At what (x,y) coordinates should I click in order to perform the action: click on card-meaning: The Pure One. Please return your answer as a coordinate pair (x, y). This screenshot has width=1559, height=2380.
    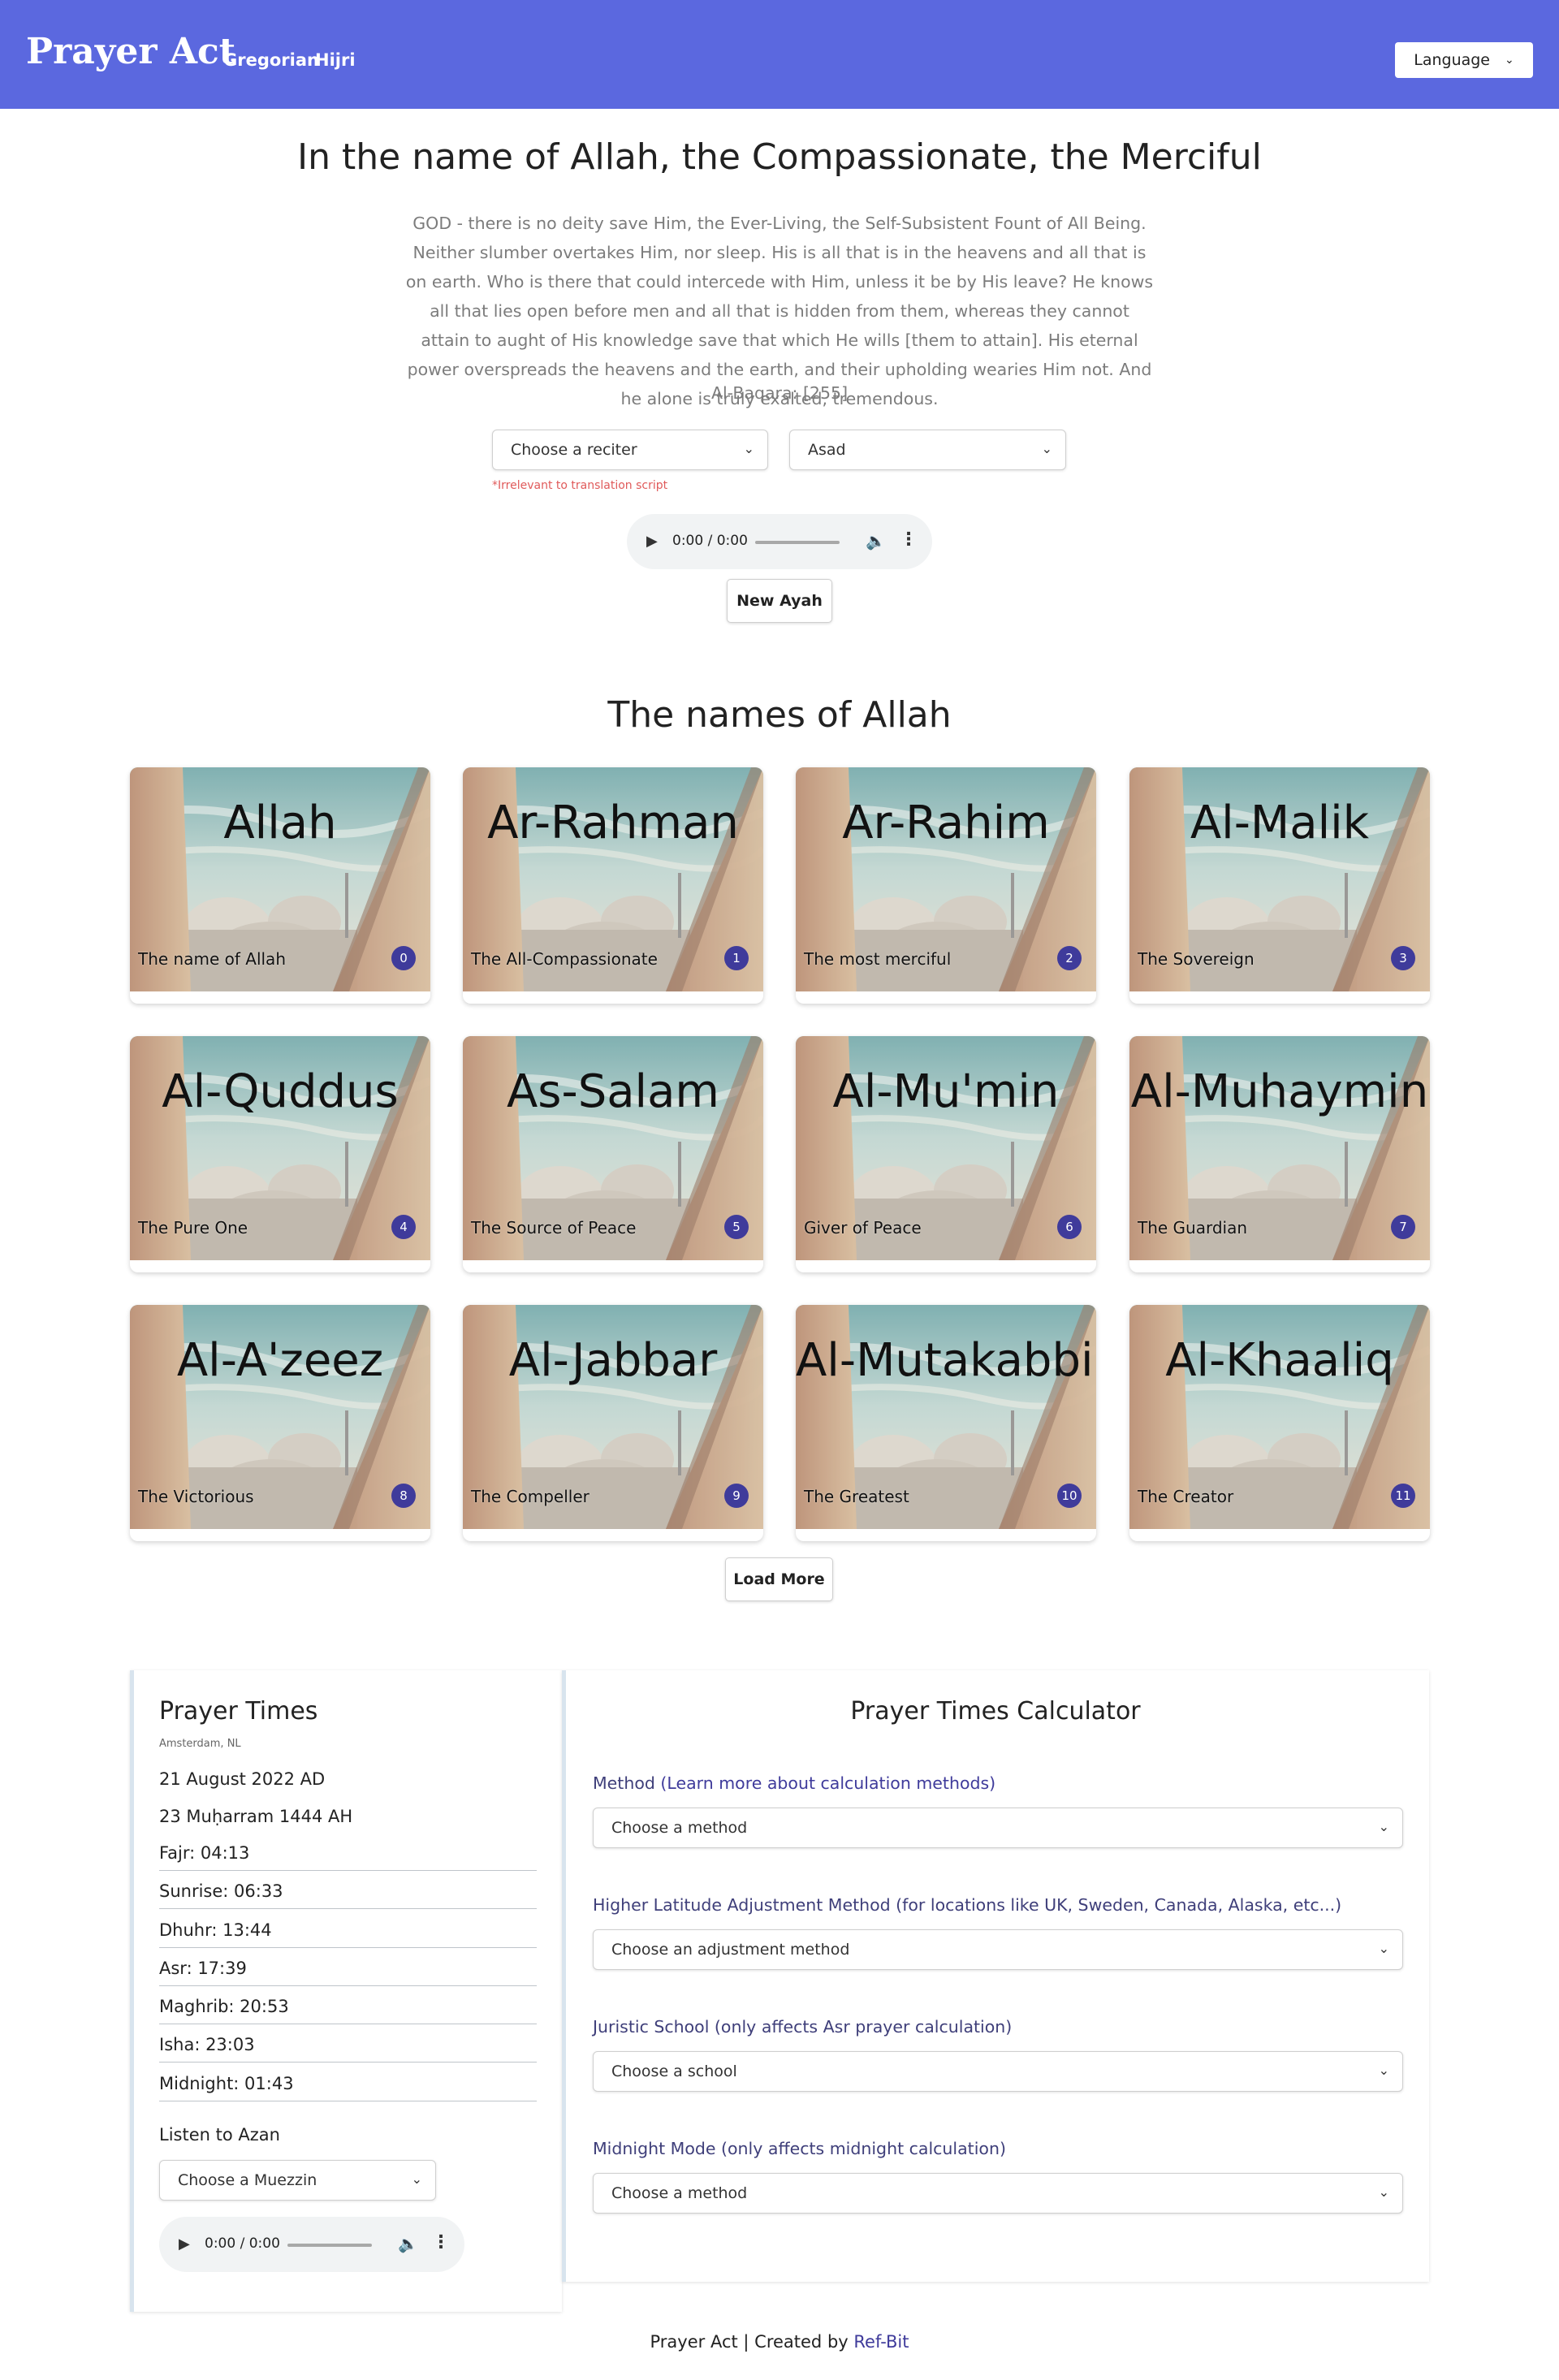
    Looking at the image, I should click on (193, 1228).